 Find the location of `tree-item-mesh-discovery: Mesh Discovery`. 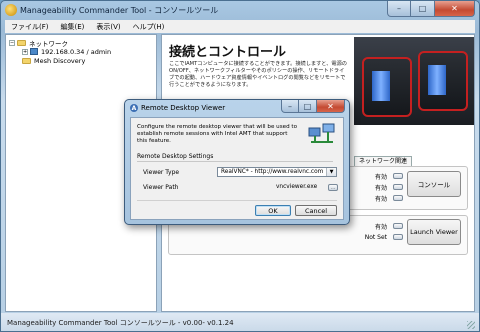

tree-item-mesh-discovery: Mesh Discovery is located at coordinates (53, 60).